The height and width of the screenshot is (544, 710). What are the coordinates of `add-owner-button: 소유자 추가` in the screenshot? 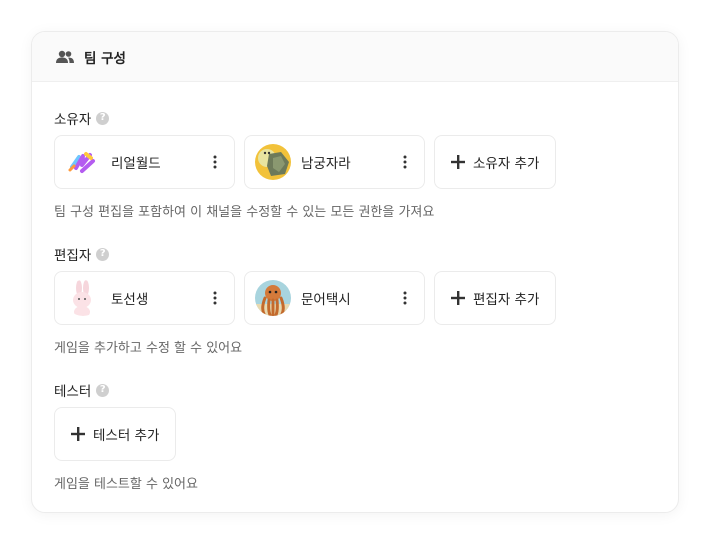 It's located at (495, 162).